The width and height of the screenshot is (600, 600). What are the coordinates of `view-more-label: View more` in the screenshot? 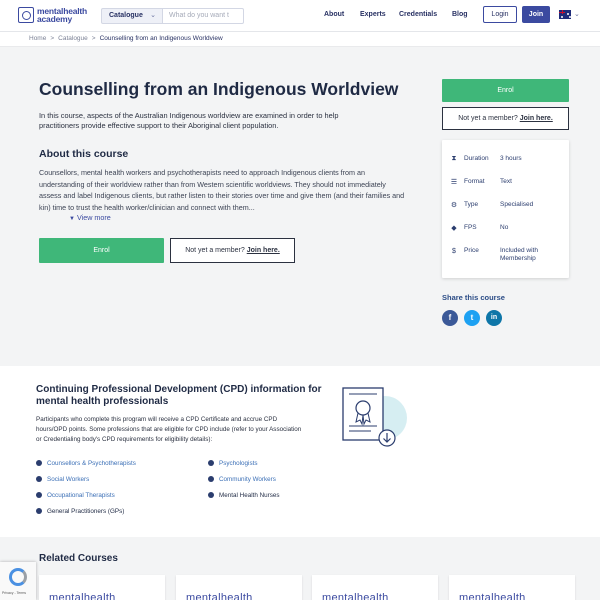 It's located at (93, 217).